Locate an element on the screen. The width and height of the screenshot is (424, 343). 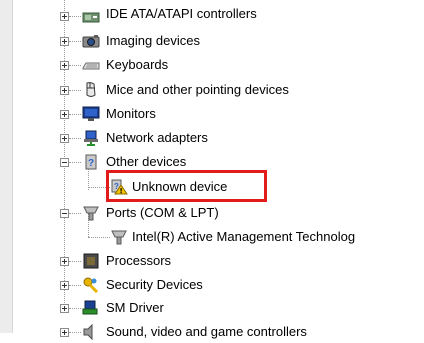
camera-icon is located at coordinates (91, 41).